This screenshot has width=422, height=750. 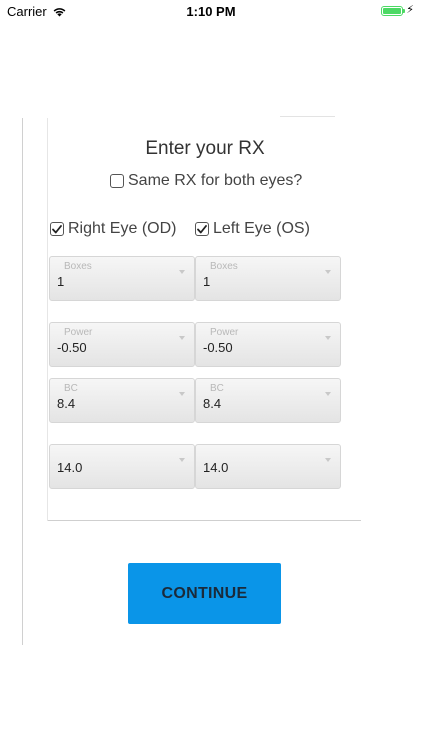 I want to click on right-eye-checkbox, so click(x=57, y=229).